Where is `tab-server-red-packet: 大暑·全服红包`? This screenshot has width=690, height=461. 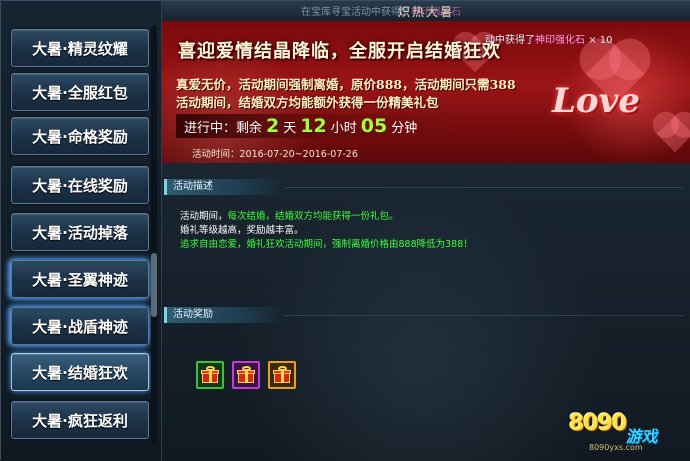 tab-server-red-packet: 大暑·全服红包 is located at coordinates (80, 92).